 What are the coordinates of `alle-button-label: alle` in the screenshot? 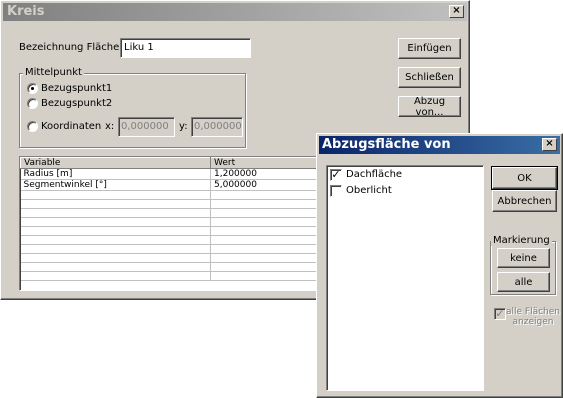 It's located at (523, 282).